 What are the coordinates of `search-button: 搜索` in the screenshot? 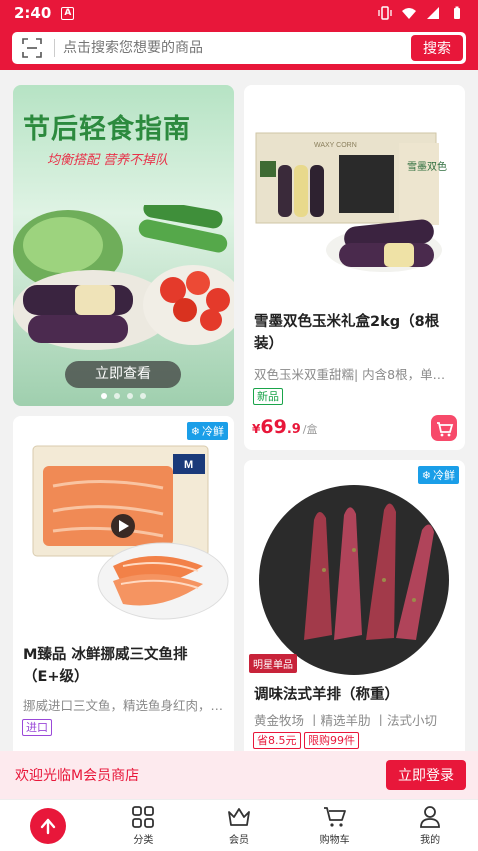 It's located at (437, 48).